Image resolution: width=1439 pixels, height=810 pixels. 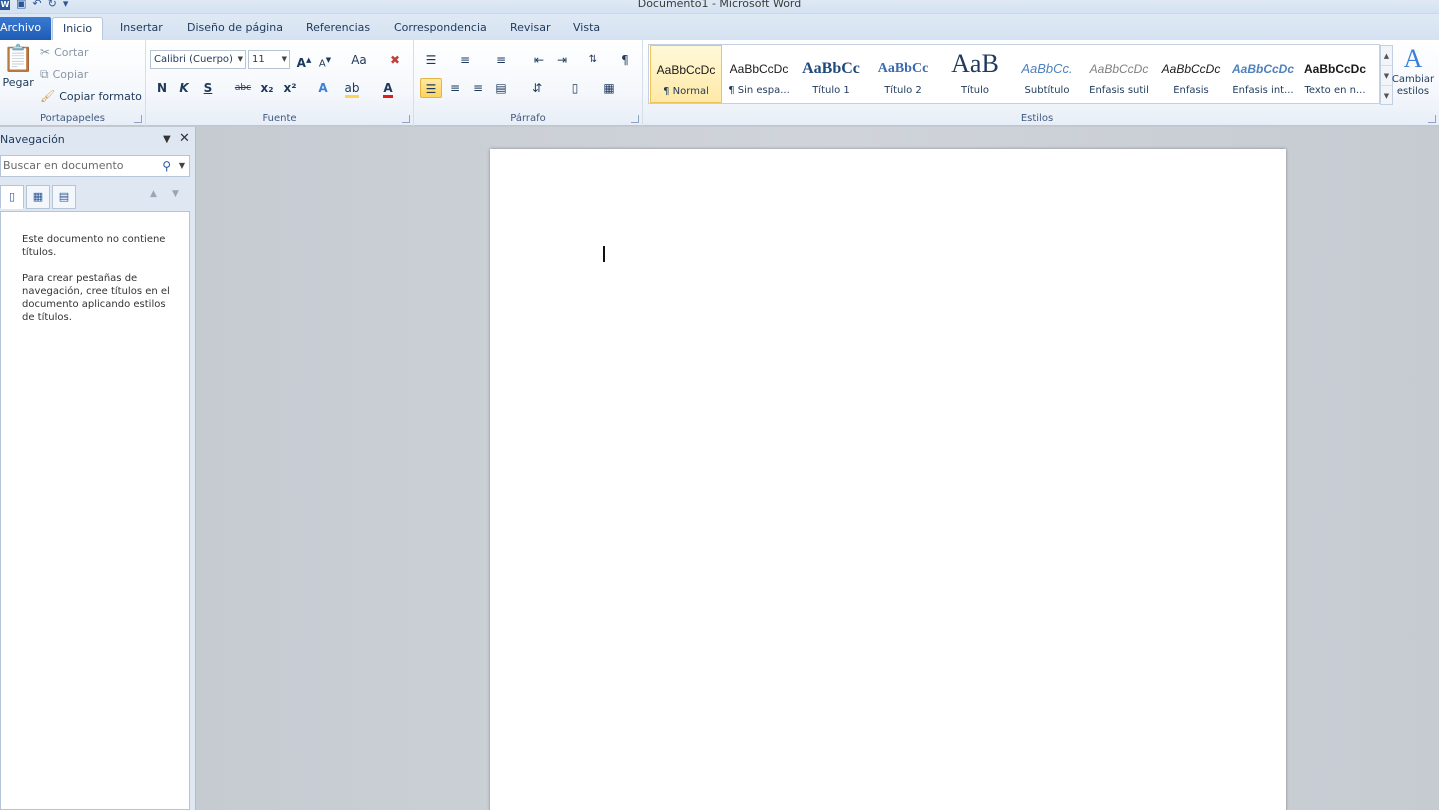 I want to click on strikethrough-button: abc, so click(x=243, y=88).